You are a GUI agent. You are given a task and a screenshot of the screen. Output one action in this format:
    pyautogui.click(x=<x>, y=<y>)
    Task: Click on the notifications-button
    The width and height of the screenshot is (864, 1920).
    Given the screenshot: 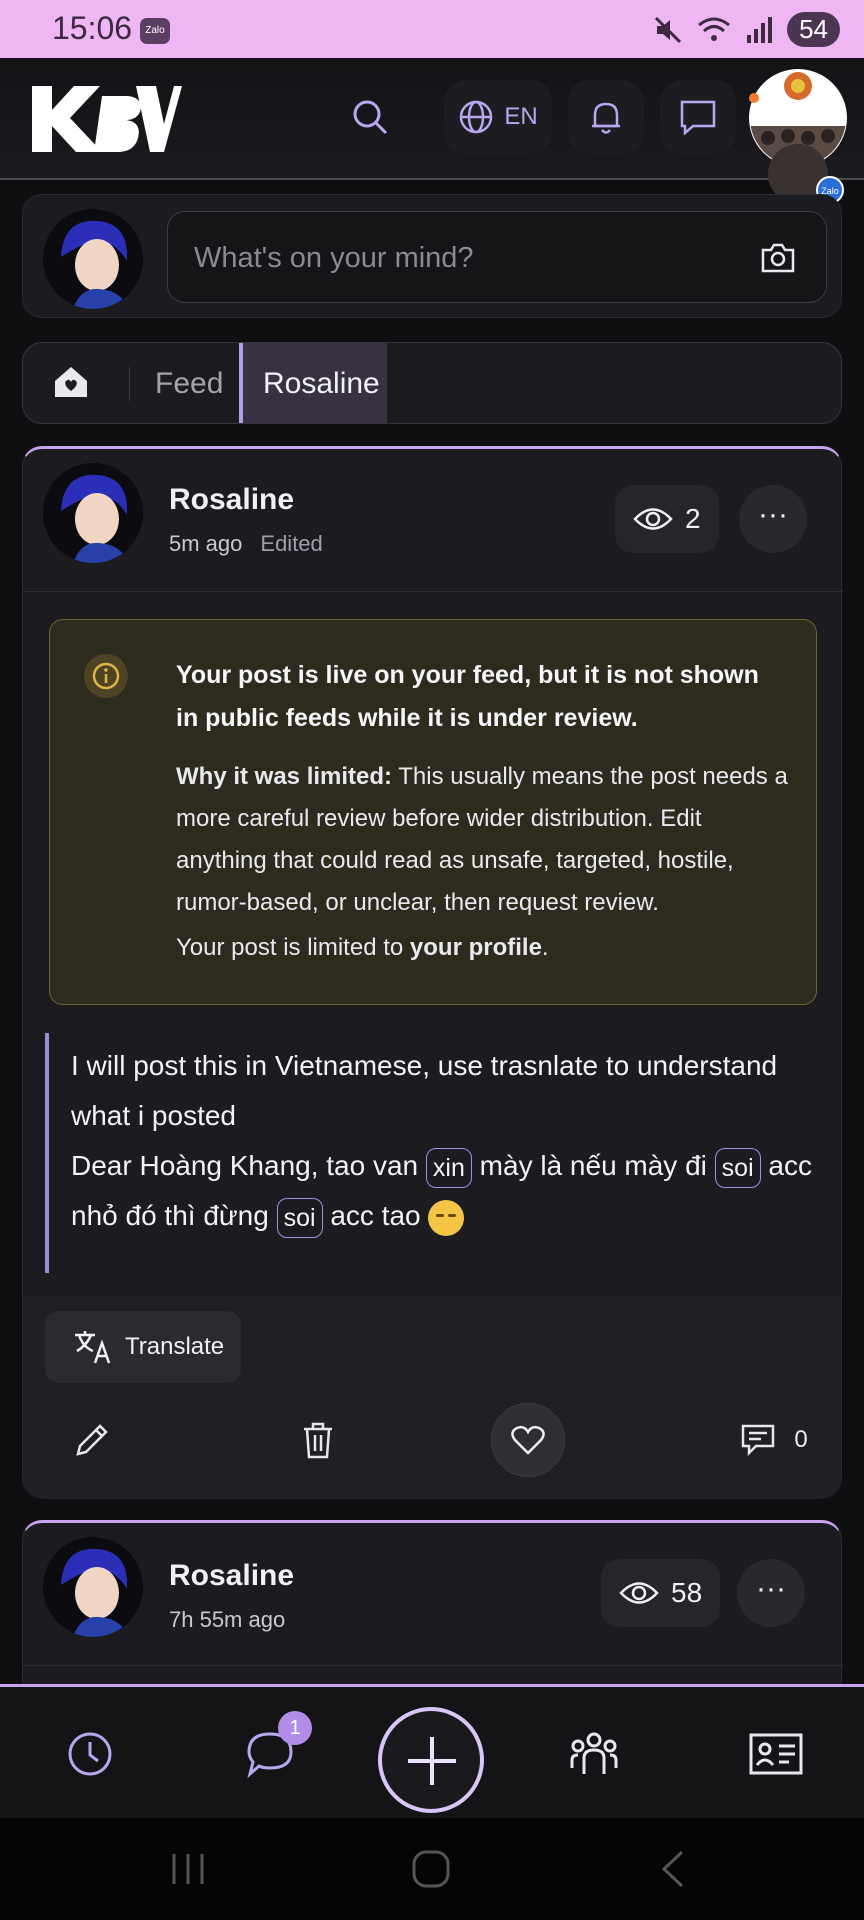 What is the action you would take?
    pyautogui.click(x=606, y=117)
    